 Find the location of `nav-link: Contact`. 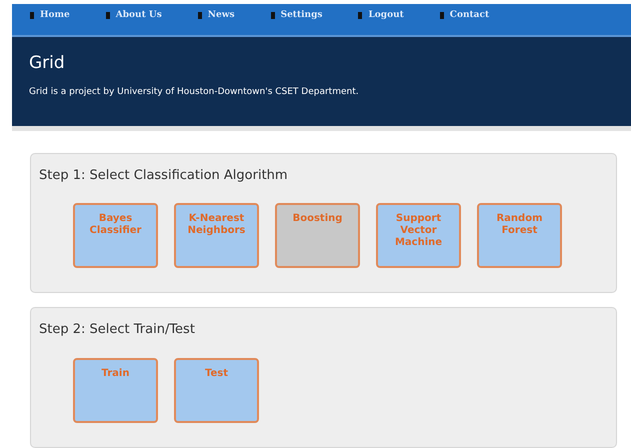

nav-link: Contact is located at coordinates (465, 15).